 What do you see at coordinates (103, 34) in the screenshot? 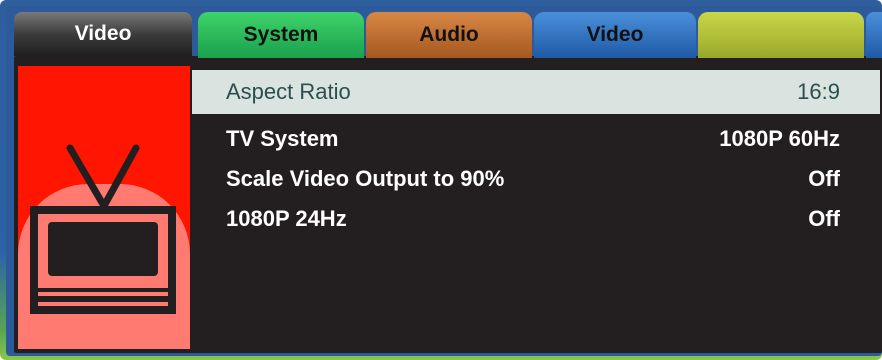
I see `section-title: Video` at bounding box center [103, 34].